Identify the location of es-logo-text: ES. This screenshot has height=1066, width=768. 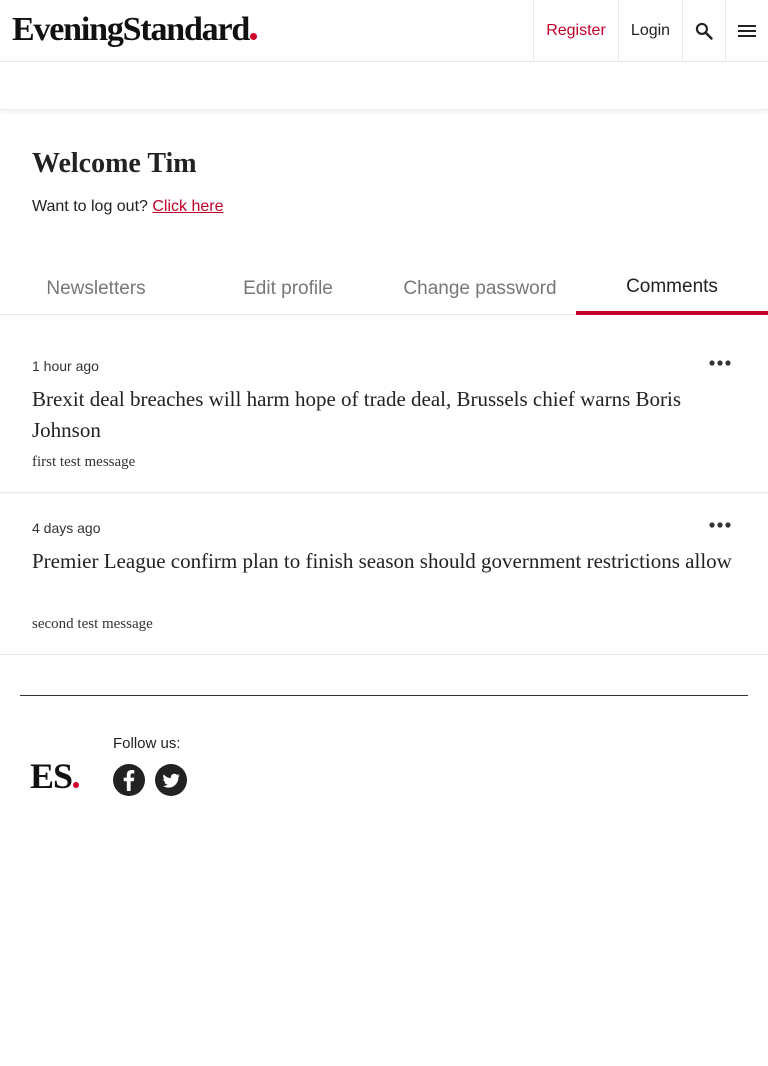
(51, 776).